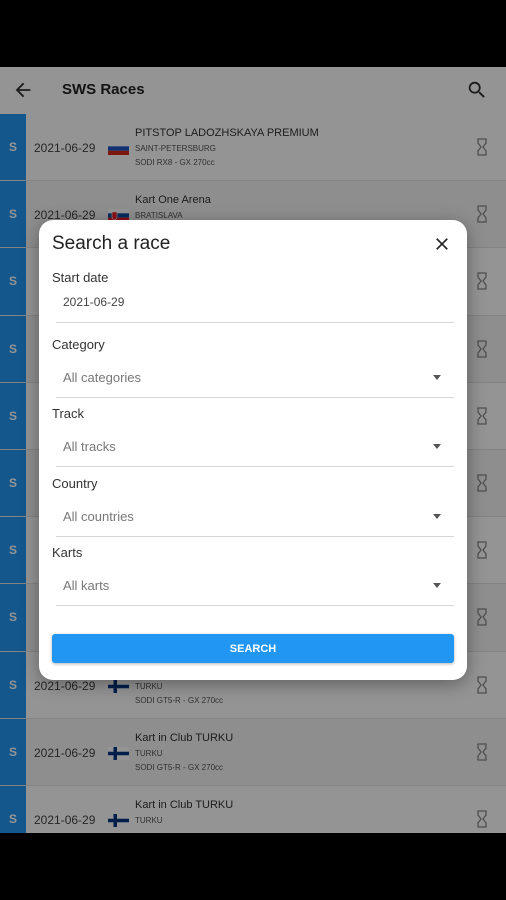  Describe the element at coordinates (78, 344) in the screenshot. I see `category-label: Category` at that location.